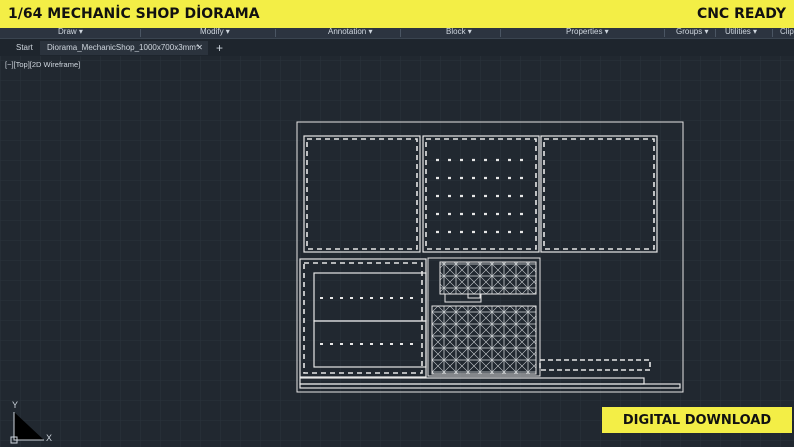 The height and width of the screenshot is (447, 794). What do you see at coordinates (24, 48) in the screenshot?
I see `tab-start: Start` at bounding box center [24, 48].